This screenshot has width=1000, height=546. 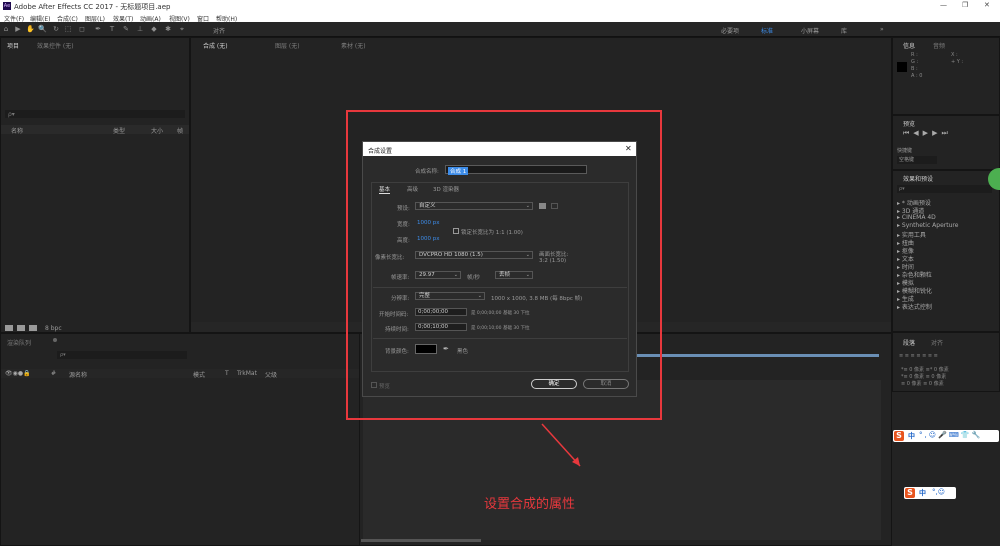 I want to click on comp-name-input: 合成 1, so click(x=516, y=170).